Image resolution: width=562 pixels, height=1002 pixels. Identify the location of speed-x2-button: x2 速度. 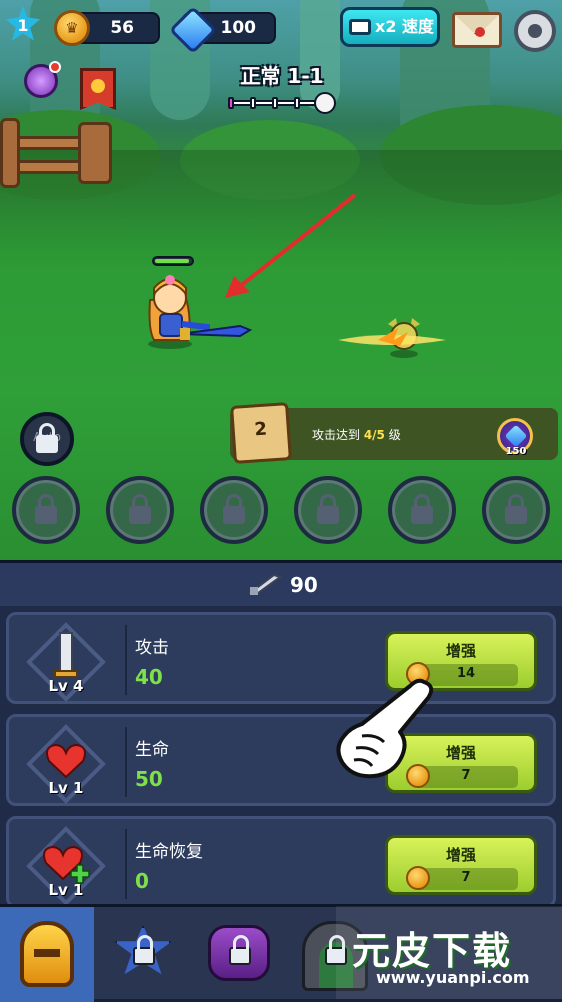
(390, 27).